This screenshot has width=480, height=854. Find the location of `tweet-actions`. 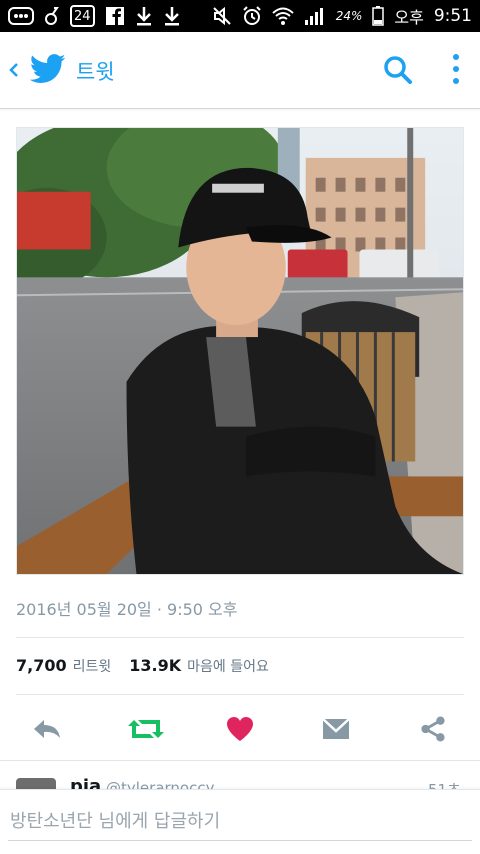

tweet-actions is located at coordinates (240, 728).